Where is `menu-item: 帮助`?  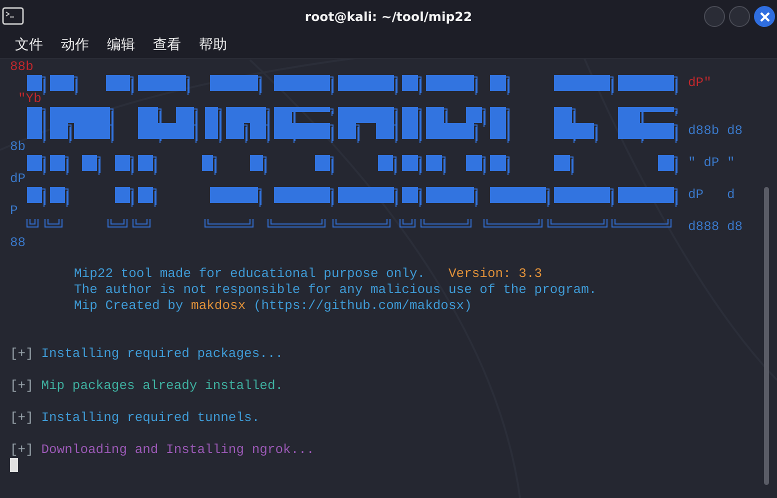
menu-item: 帮助 is located at coordinates (213, 45).